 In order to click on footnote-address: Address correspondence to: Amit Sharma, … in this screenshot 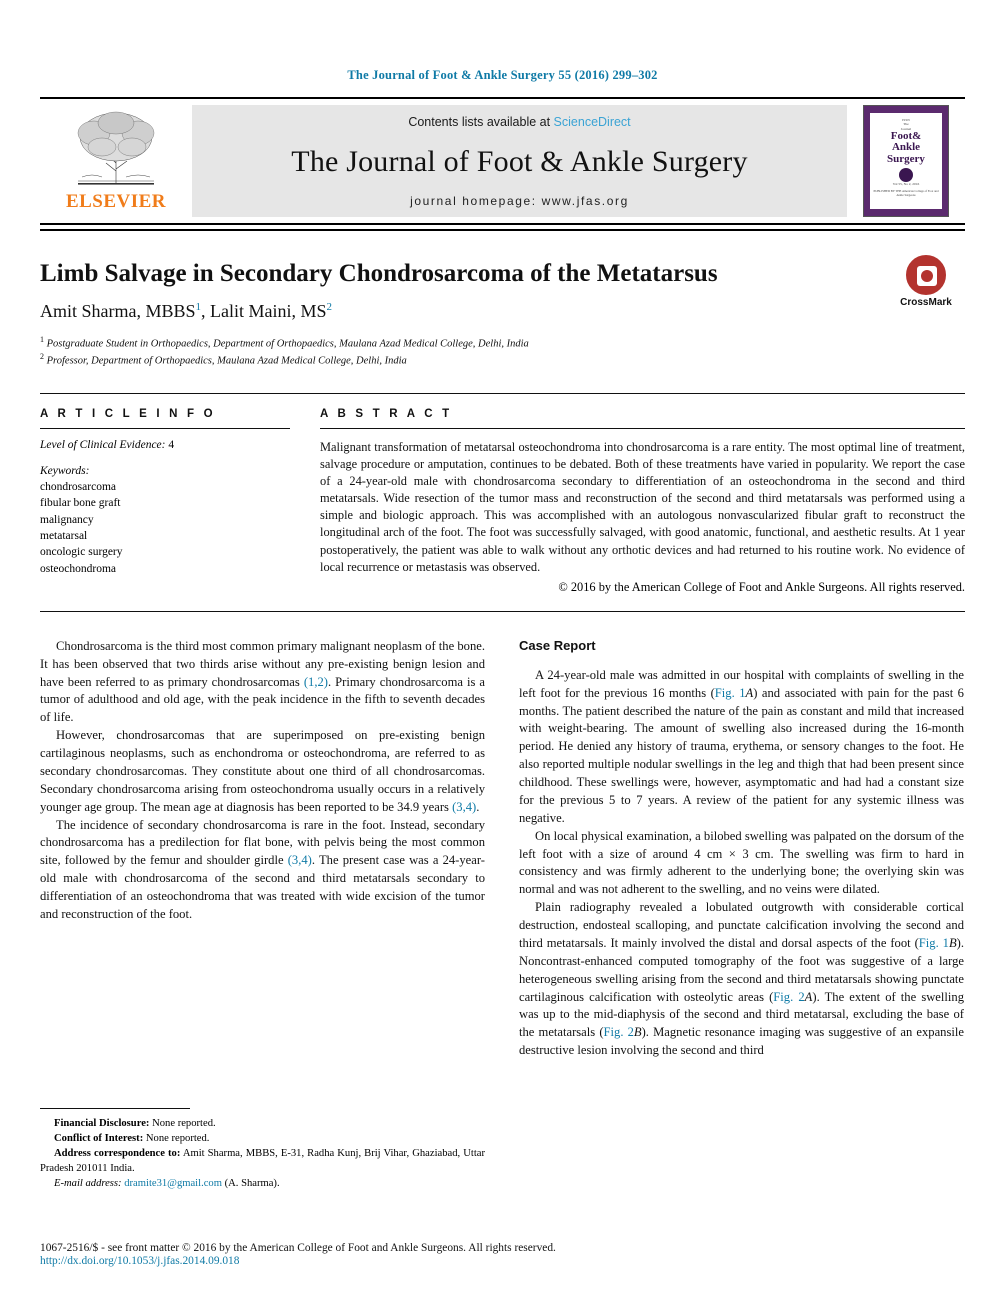, I will do `click(262, 1161)`.